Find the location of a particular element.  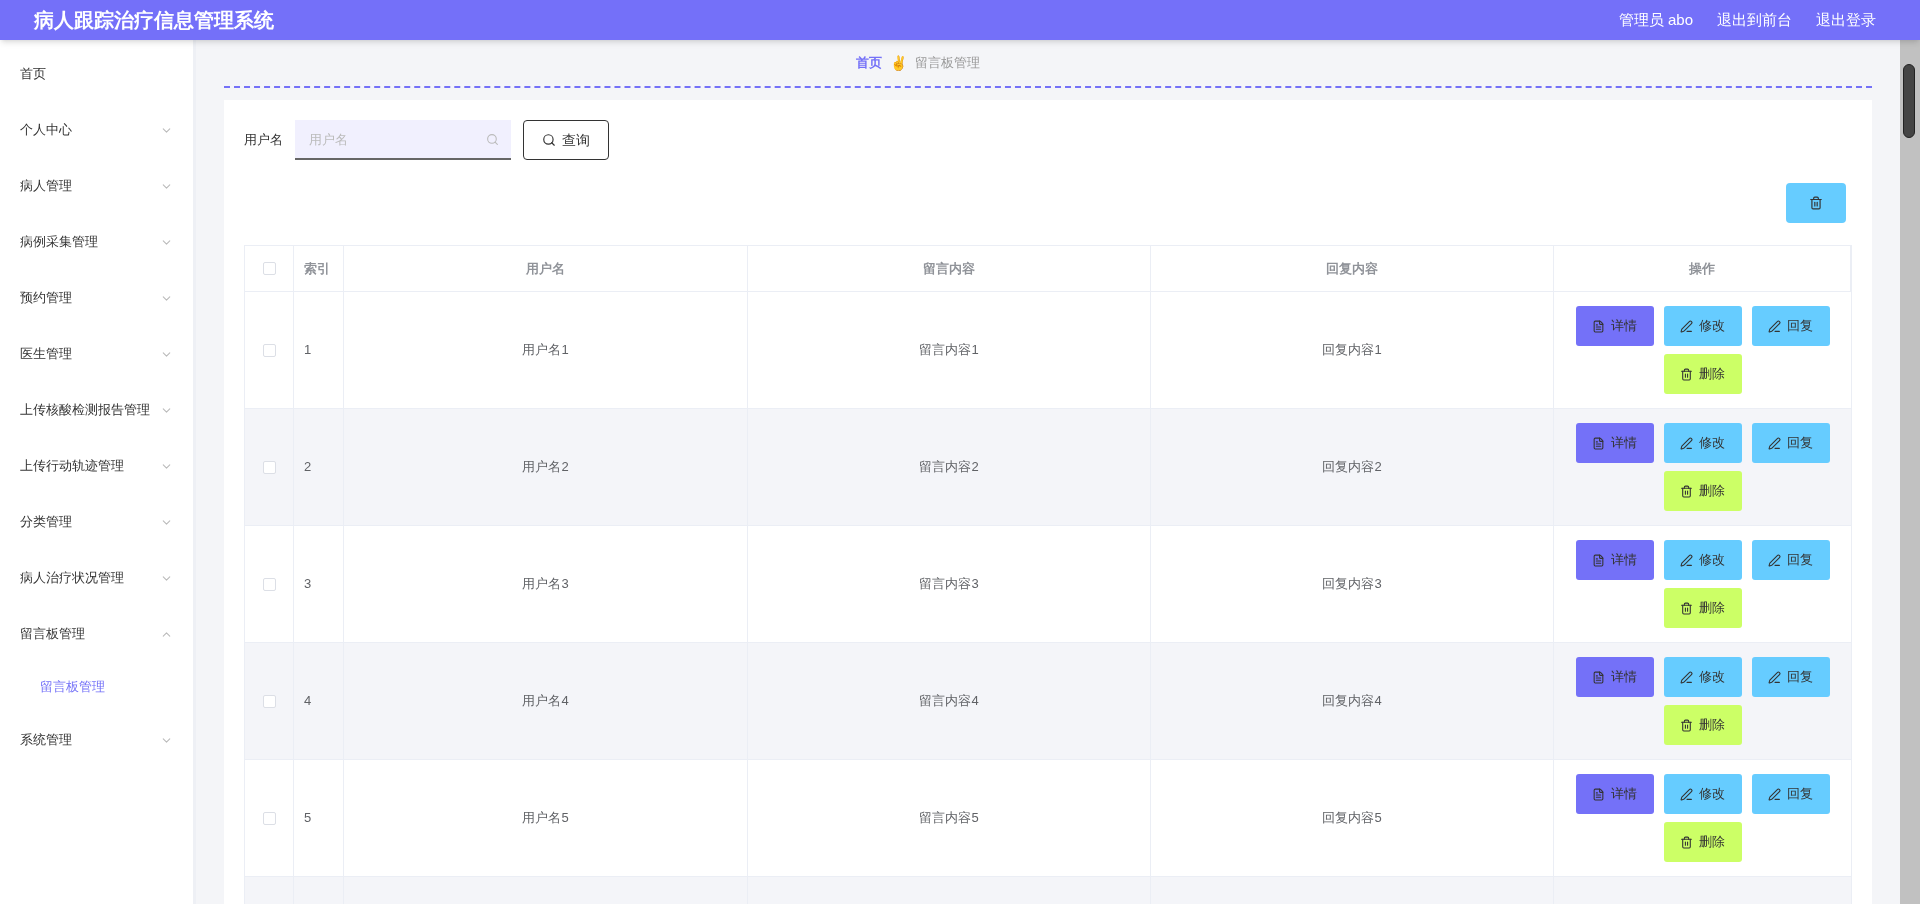

search-button: 查询 is located at coordinates (566, 140).